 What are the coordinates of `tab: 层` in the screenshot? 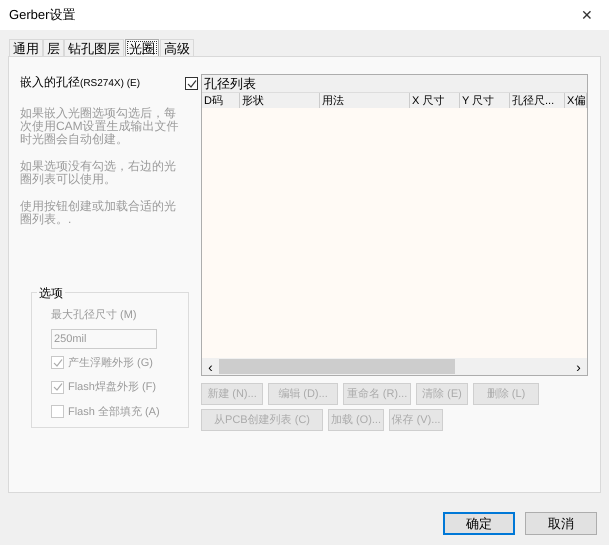 It's located at (53, 47).